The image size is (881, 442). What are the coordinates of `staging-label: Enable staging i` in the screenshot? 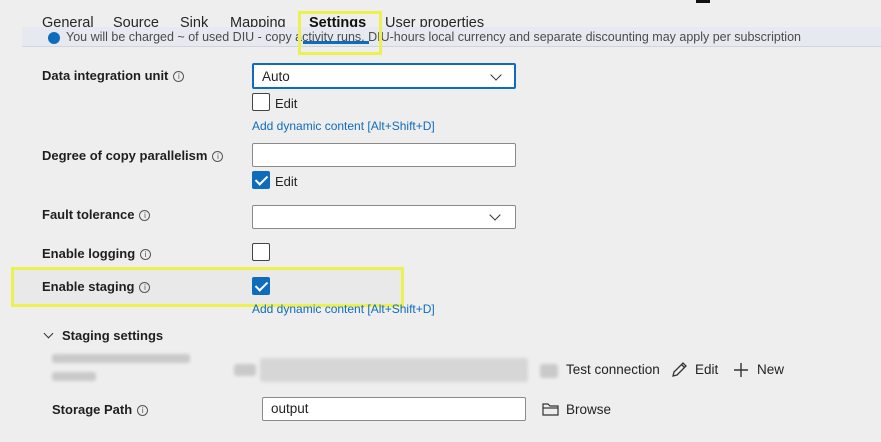 It's located at (96, 286).